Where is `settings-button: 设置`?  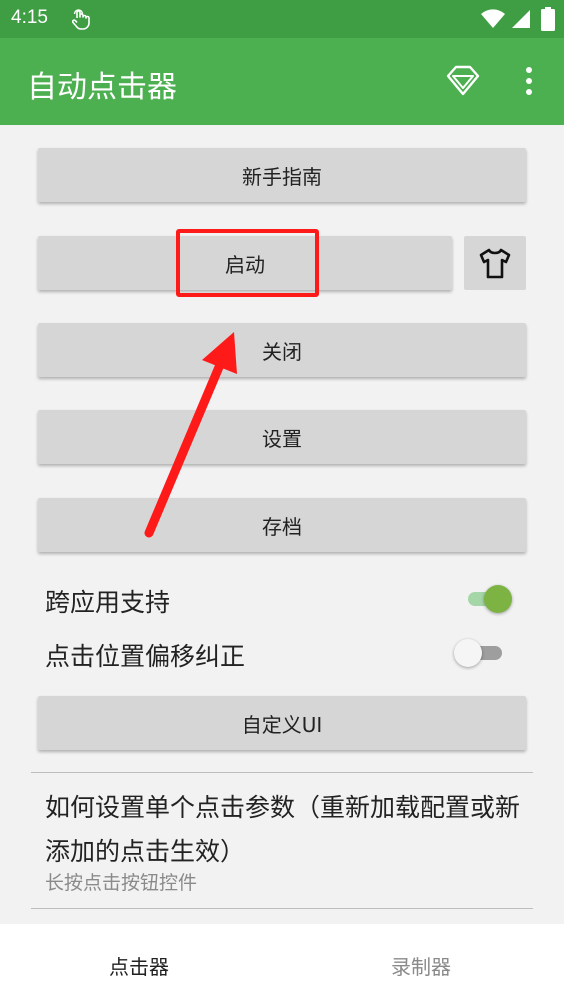
settings-button: 设置 is located at coordinates (282, 437).